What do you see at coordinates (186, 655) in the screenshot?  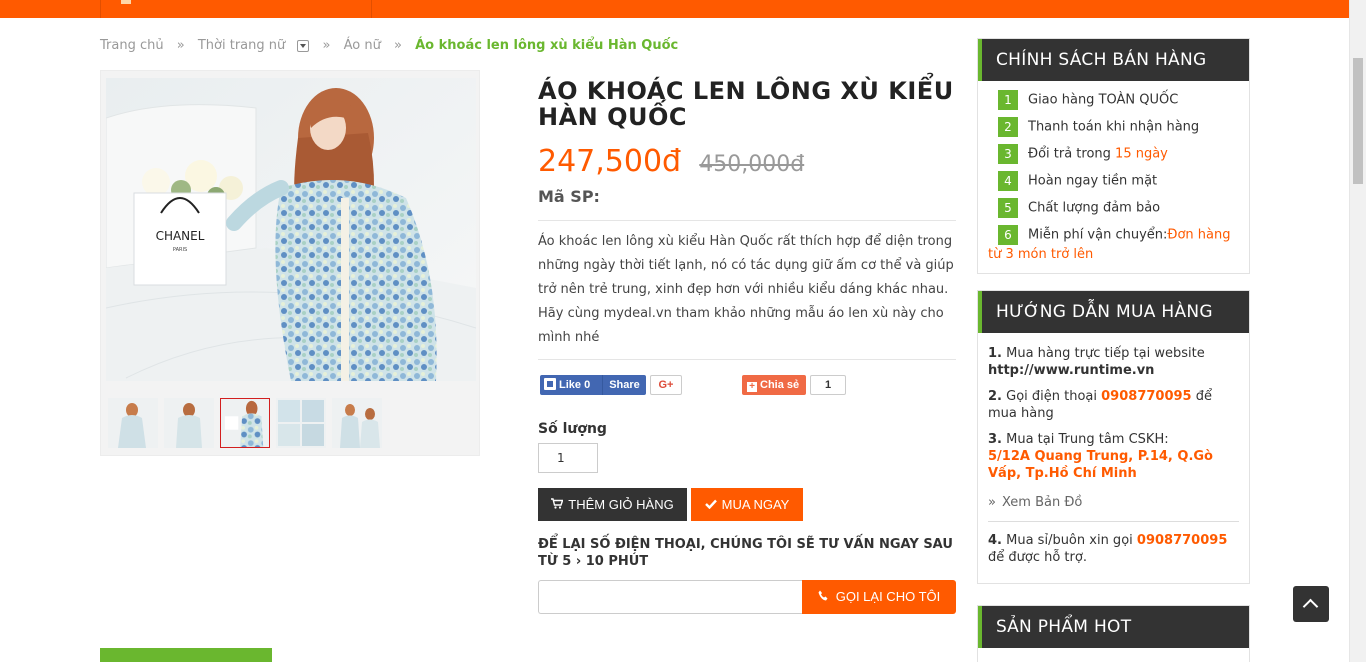 I see `product-tab-green` at bounding box center [186, 655].